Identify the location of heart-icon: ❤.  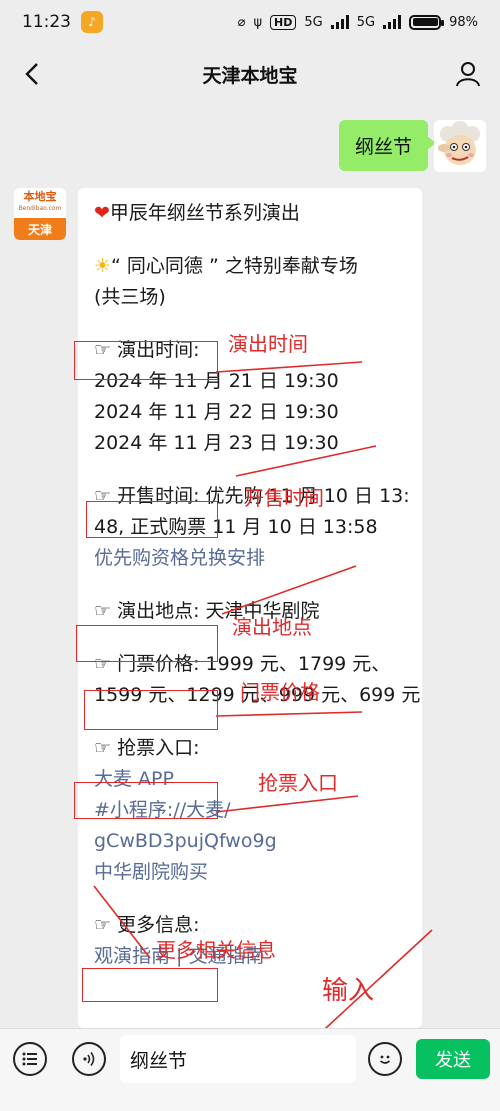
(102, 213).